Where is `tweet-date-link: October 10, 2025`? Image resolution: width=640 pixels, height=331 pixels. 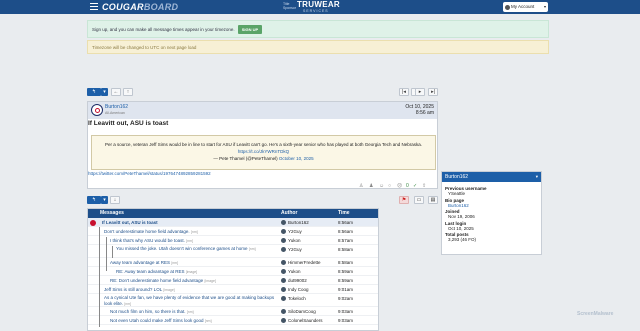
tweet-date-link: October 10, 2025 is located at coordinates (296, 158).